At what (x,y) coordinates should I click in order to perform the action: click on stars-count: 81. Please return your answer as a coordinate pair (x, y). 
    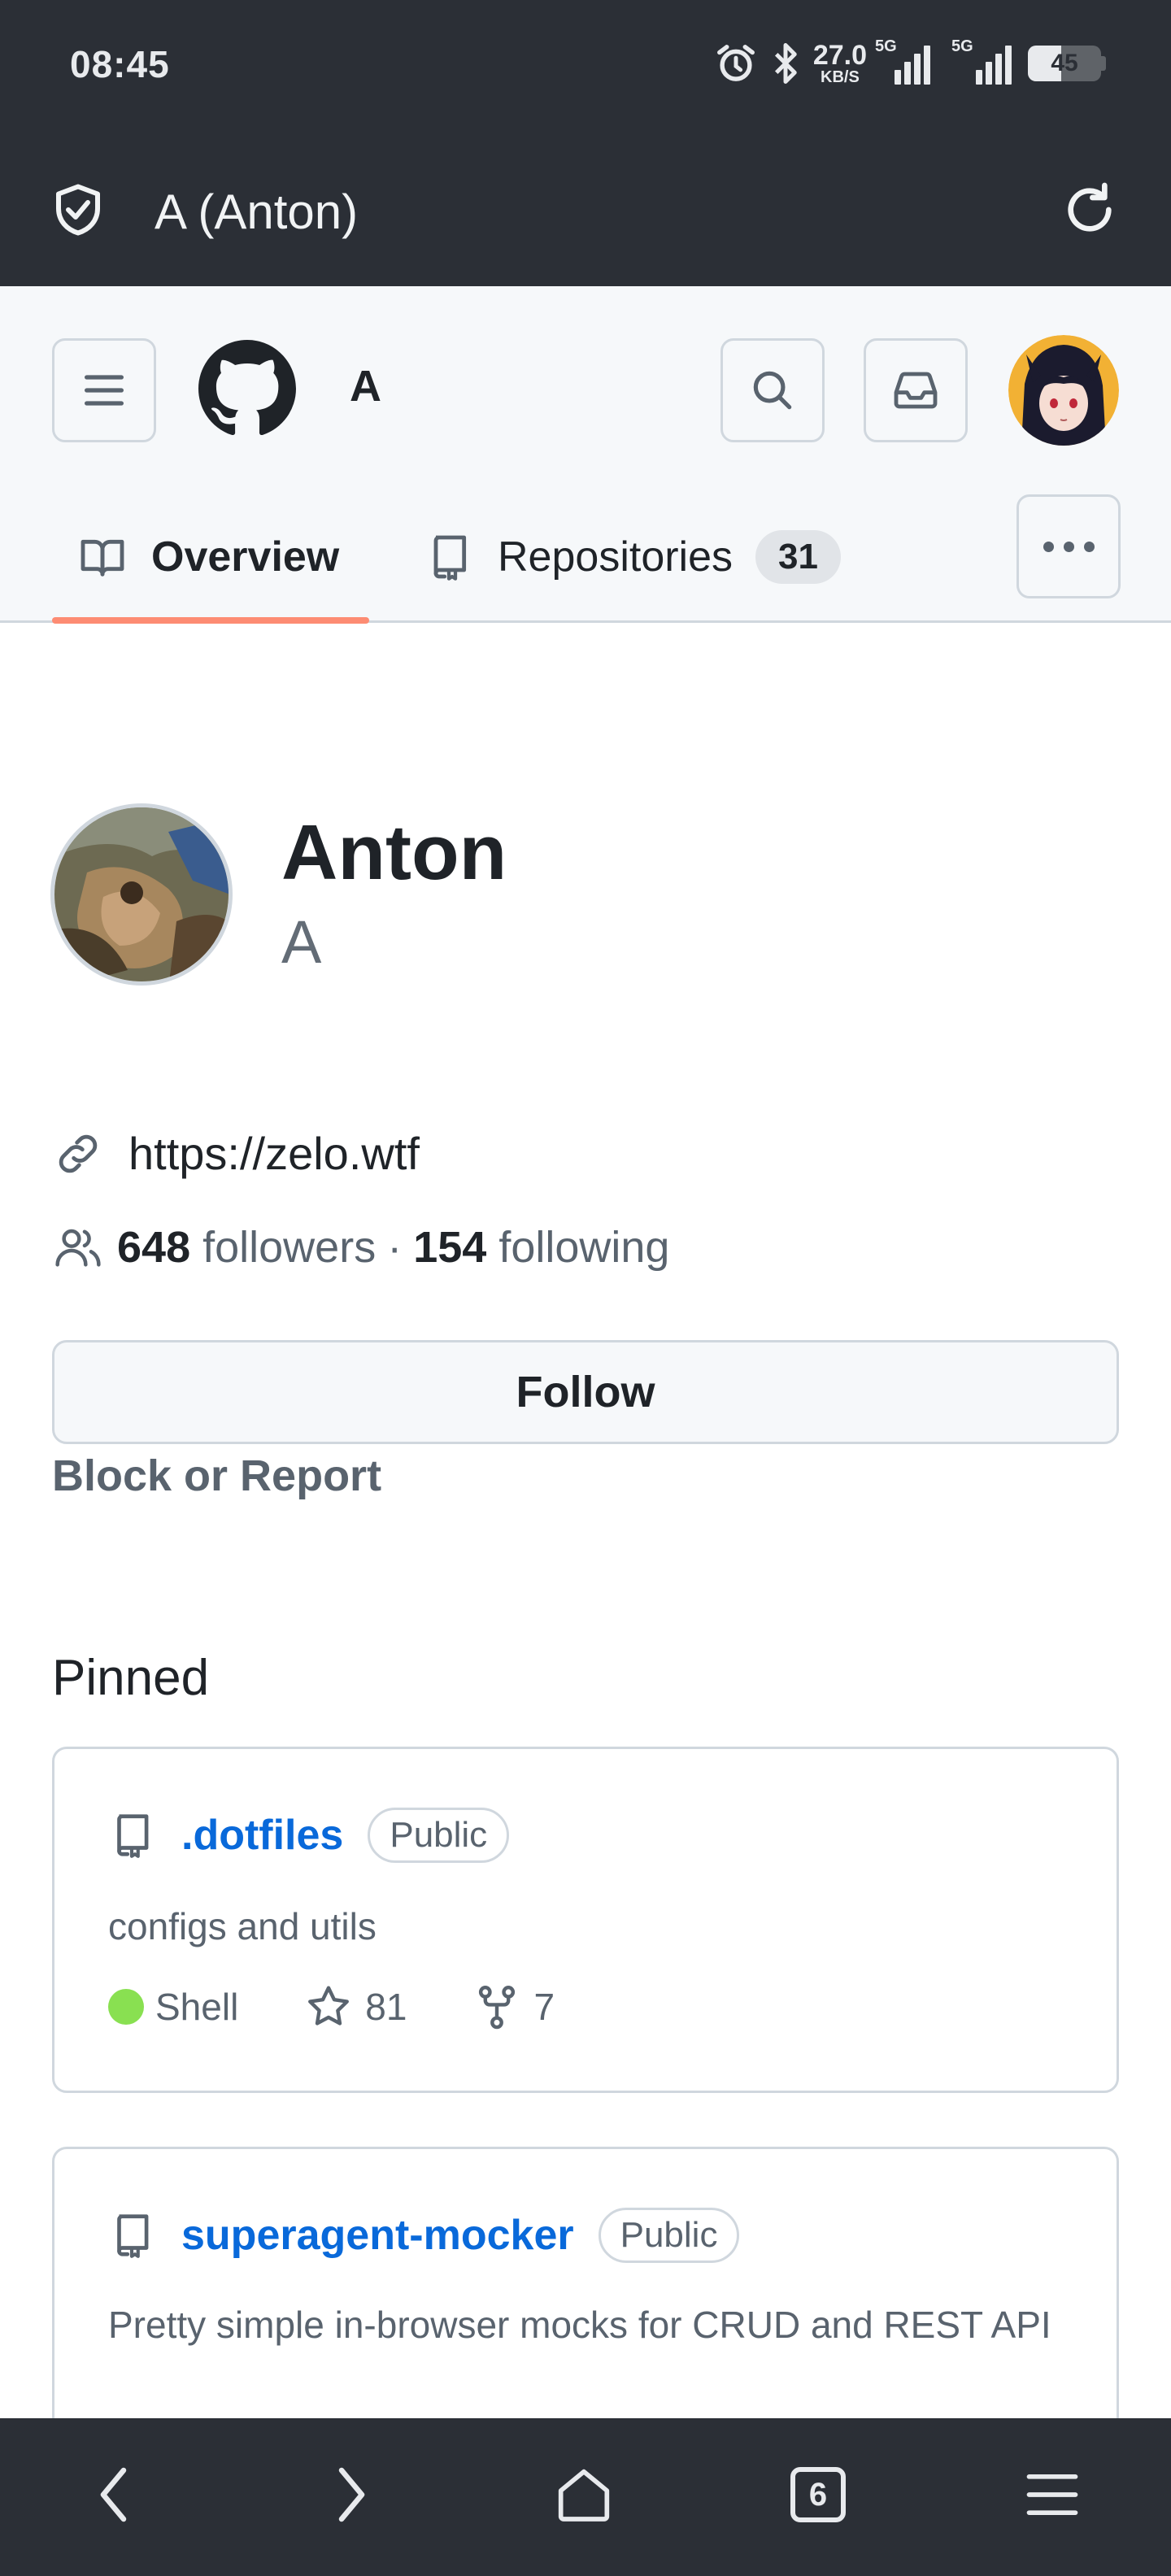
    Looking at the image, I should click on (386, 2007).